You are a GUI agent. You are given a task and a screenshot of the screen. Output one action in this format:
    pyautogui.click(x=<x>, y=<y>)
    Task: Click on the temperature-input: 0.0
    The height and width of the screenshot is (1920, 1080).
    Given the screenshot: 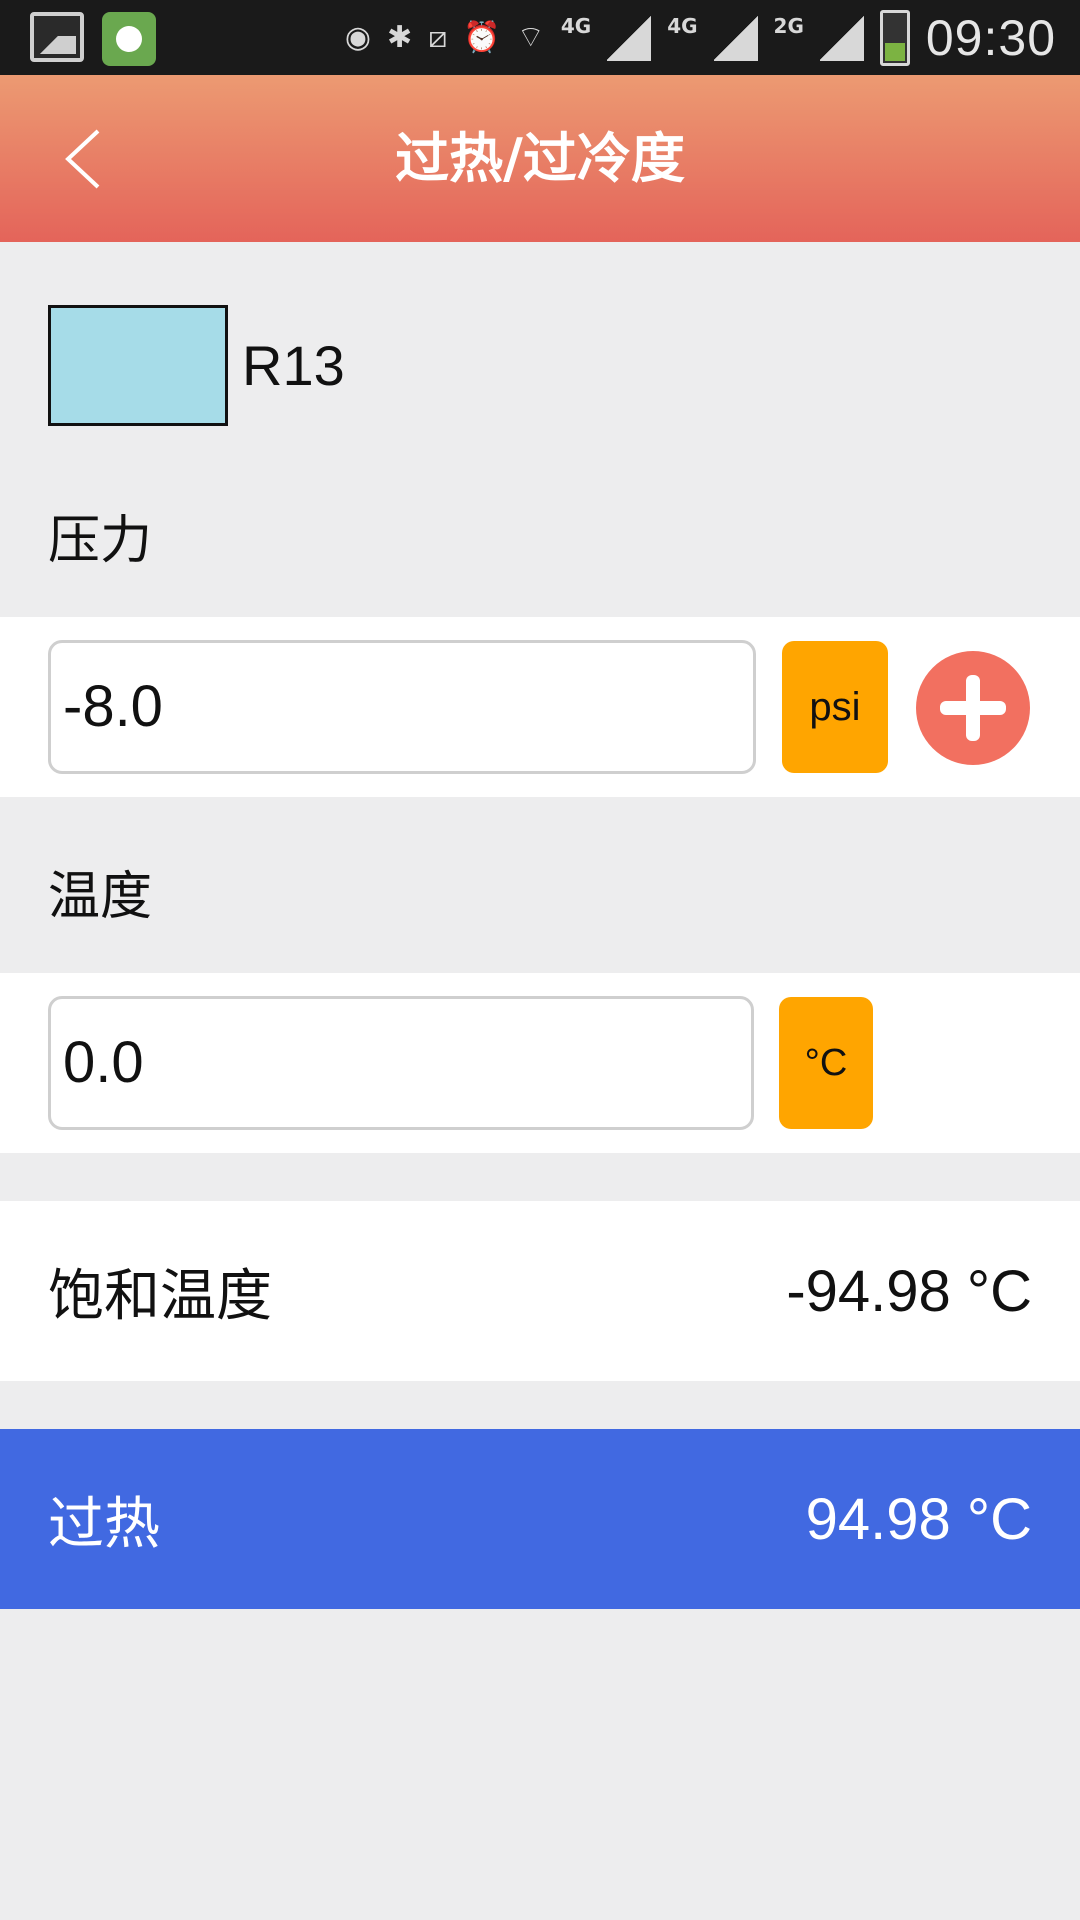 What is the action you would take?
    pyautogui.click(x=401, y=1063)
    